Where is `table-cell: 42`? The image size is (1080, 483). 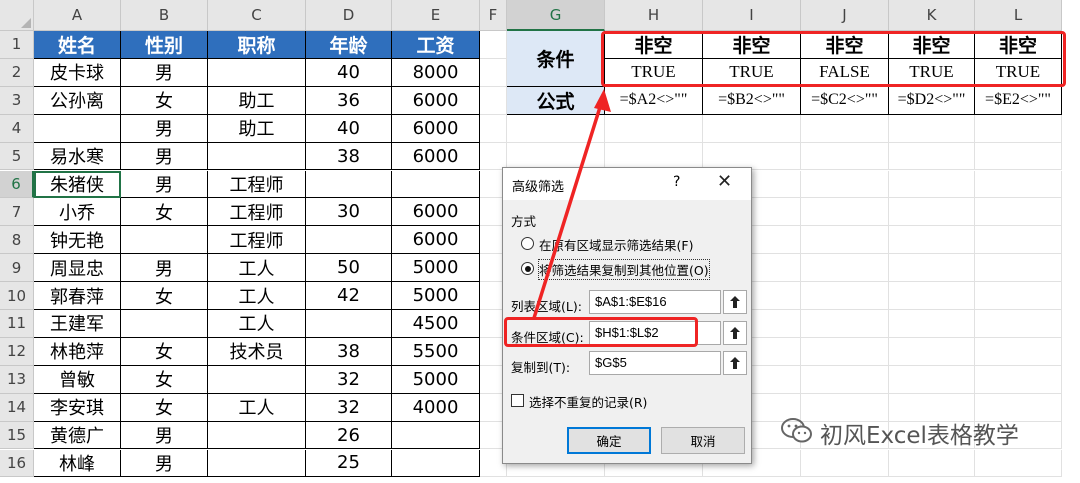 table-cell: 42 is located at coordinates (349, 296).